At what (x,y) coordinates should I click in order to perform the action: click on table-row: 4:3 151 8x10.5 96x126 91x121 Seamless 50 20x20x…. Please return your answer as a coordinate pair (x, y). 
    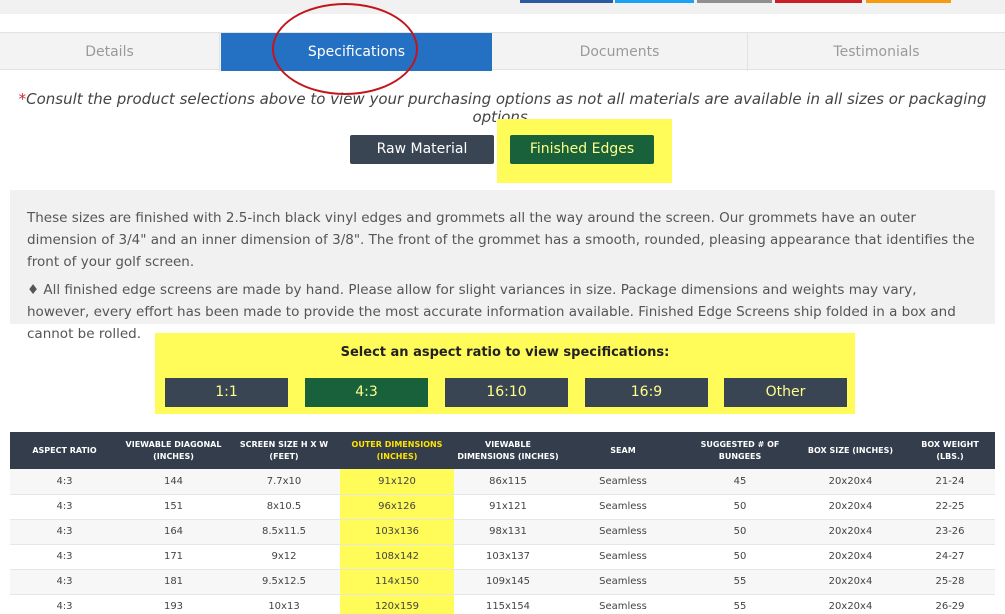
    Looking at the image, I should click on (502, 507).